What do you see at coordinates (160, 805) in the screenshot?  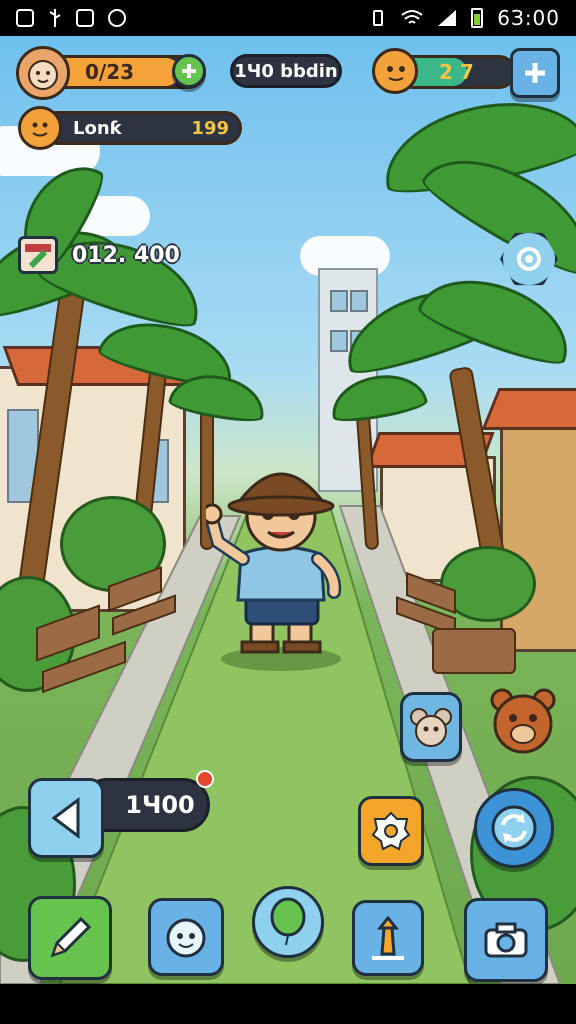 I see `distance-text: 1Ч00` at bounding box center [160, 805].